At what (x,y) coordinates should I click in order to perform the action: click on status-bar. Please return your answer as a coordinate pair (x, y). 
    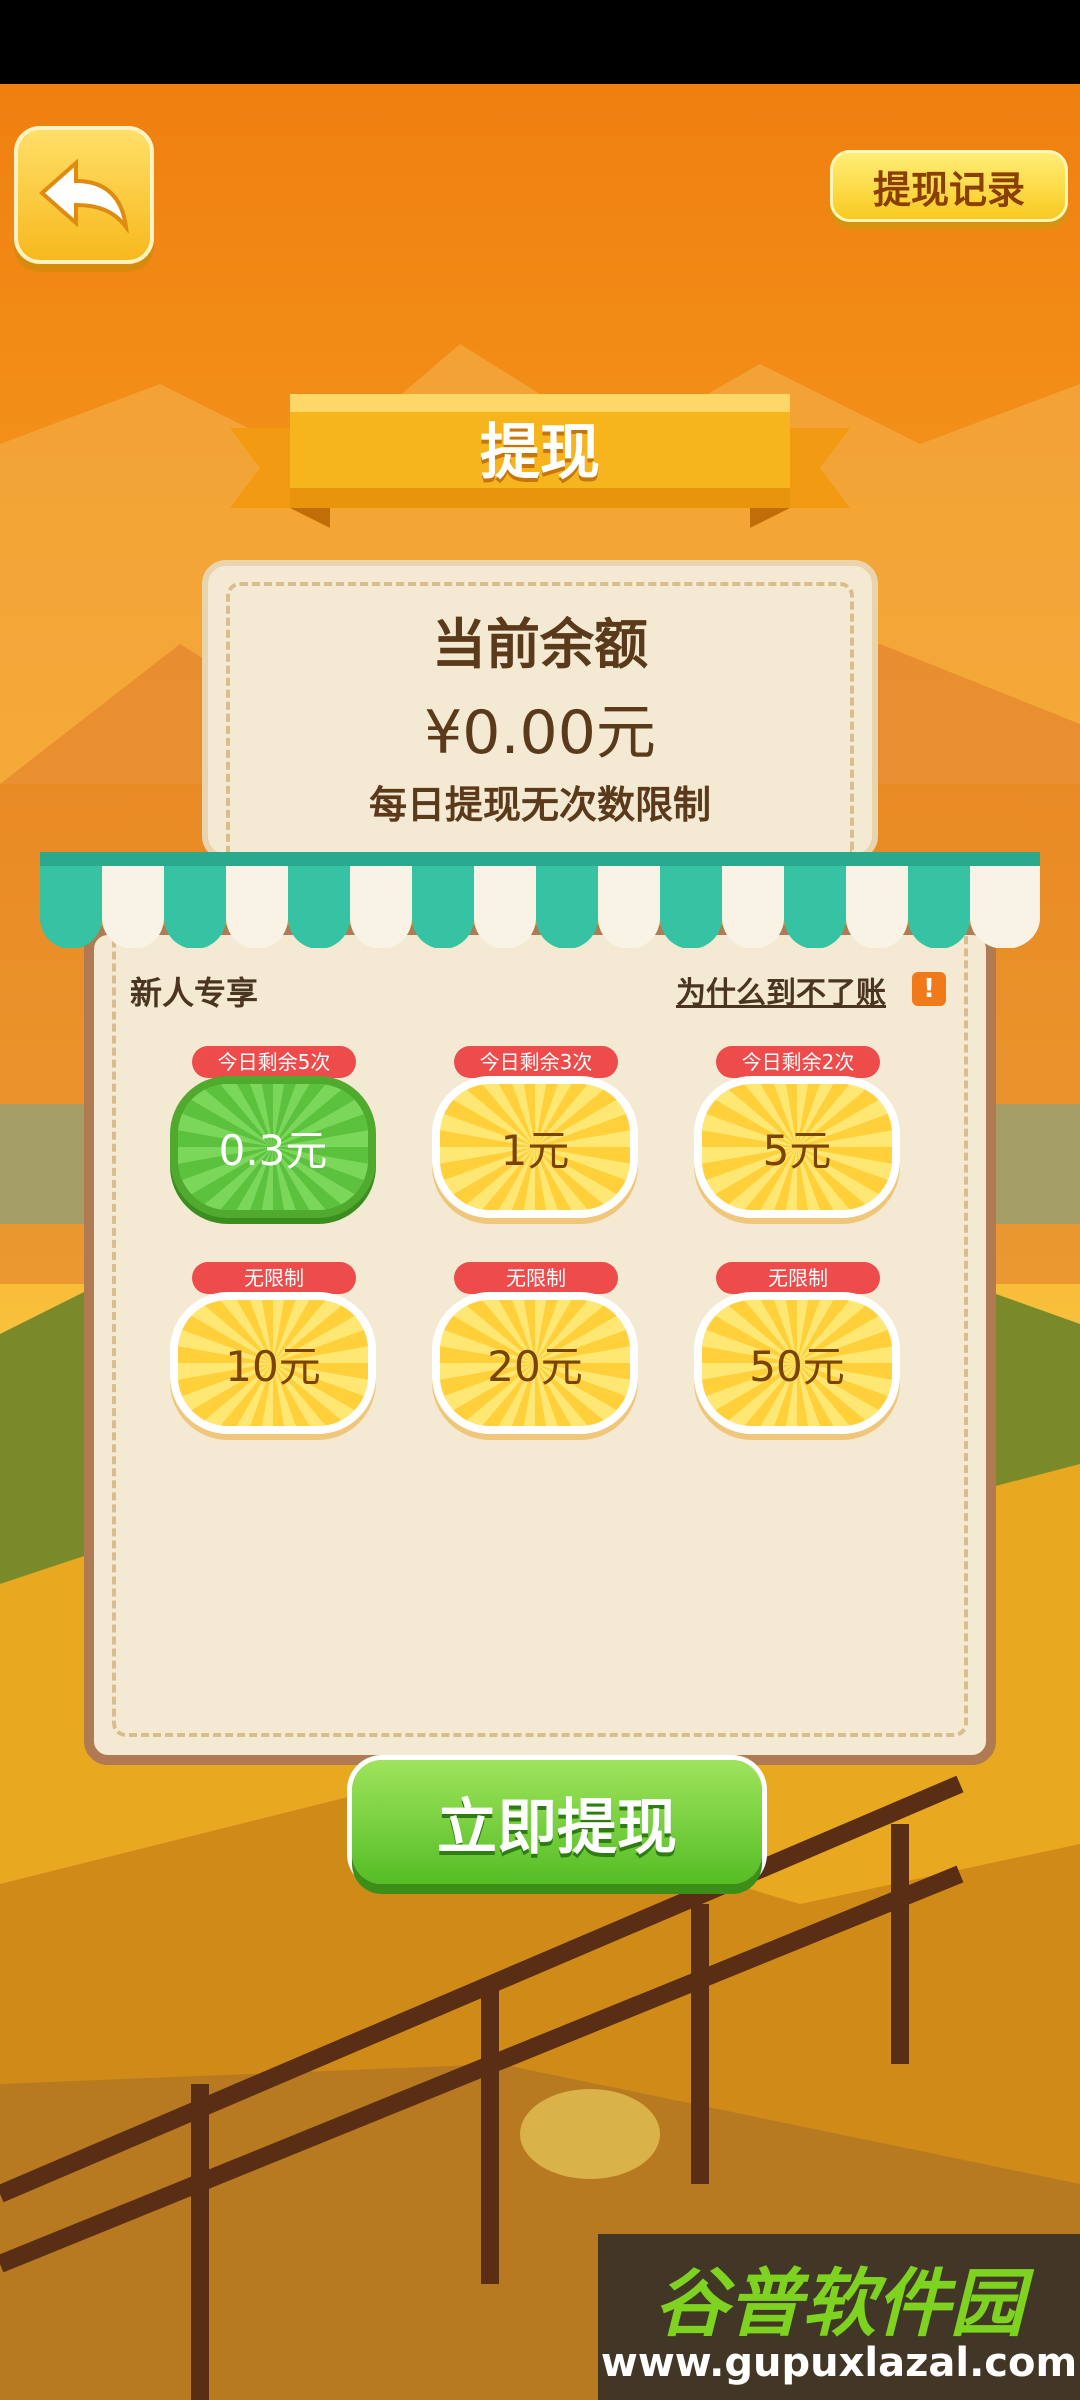
    Looking at the image, I should click on (540, 42).